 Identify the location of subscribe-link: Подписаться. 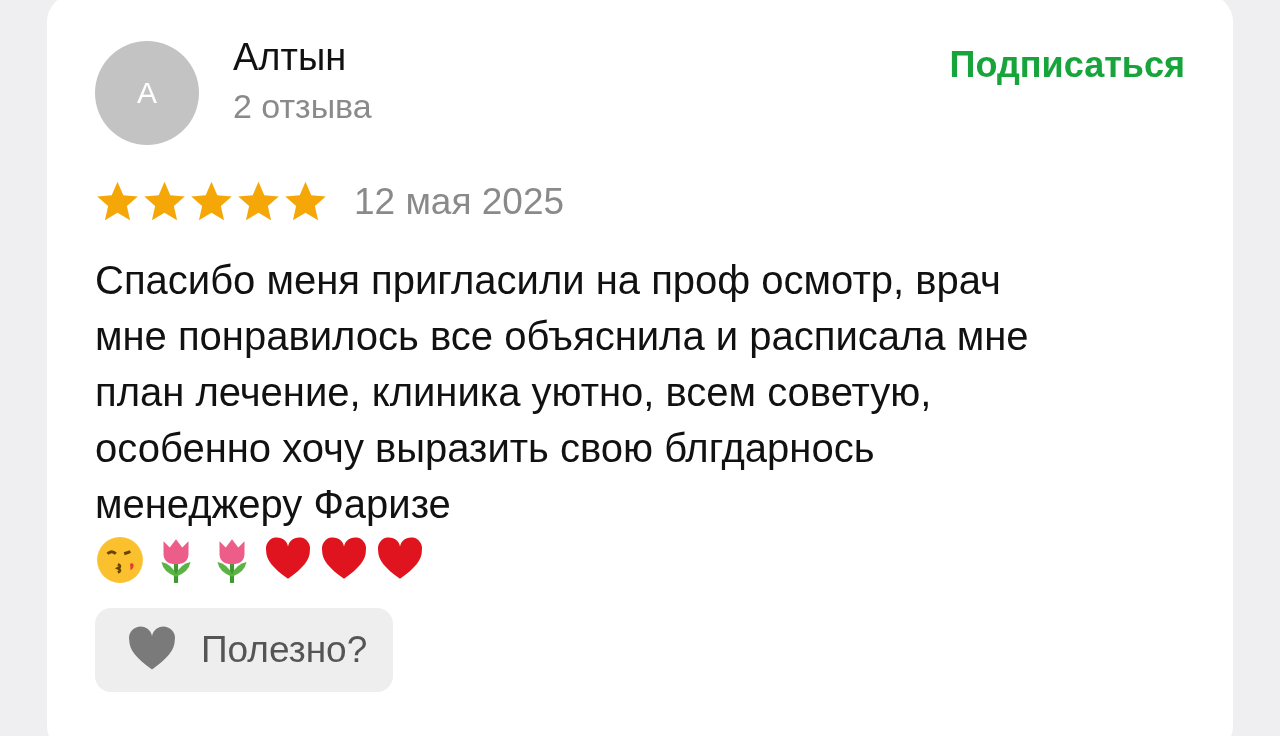
(1067, 65).